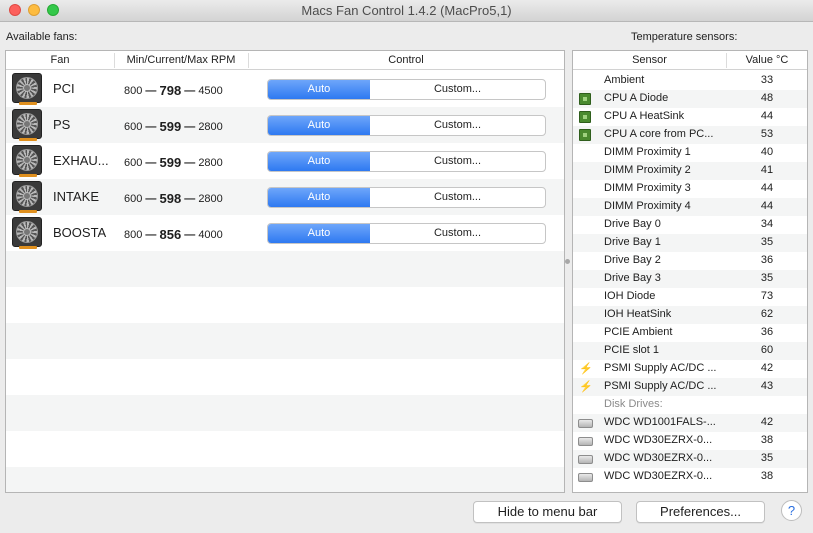 Image resolution: width=813 pixels, height=533 pixels. I want to click on sensor-row: CPU A HeatSink 44, so click(690, 117).